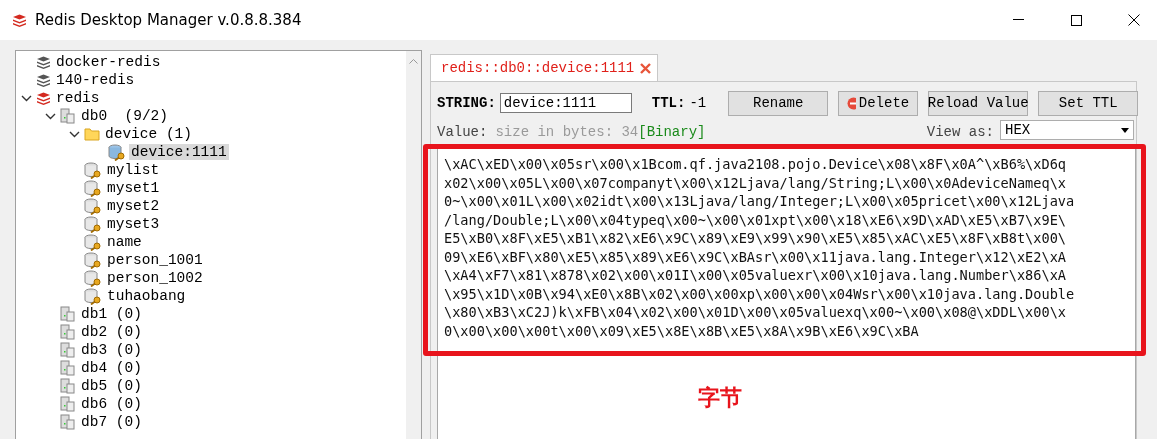 The width and height of the screenshot is (1157, 439). What do you see at coordinates (755, 275) in the screenshot?
I see `value-text-line: \xA4\xF7\x81\x878\x02\x00\x01I\x00\x05valuexr\x00\x10java.lang.Number\x86\xA` at bounding box center [755, 275].